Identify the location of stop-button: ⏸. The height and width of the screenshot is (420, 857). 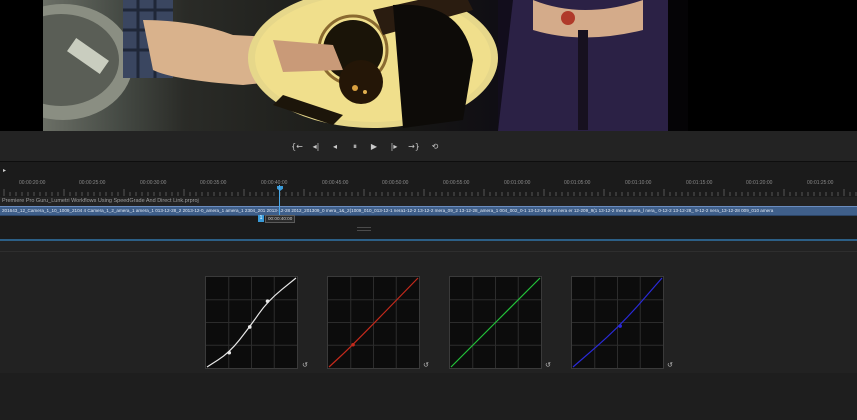
(355, 147).